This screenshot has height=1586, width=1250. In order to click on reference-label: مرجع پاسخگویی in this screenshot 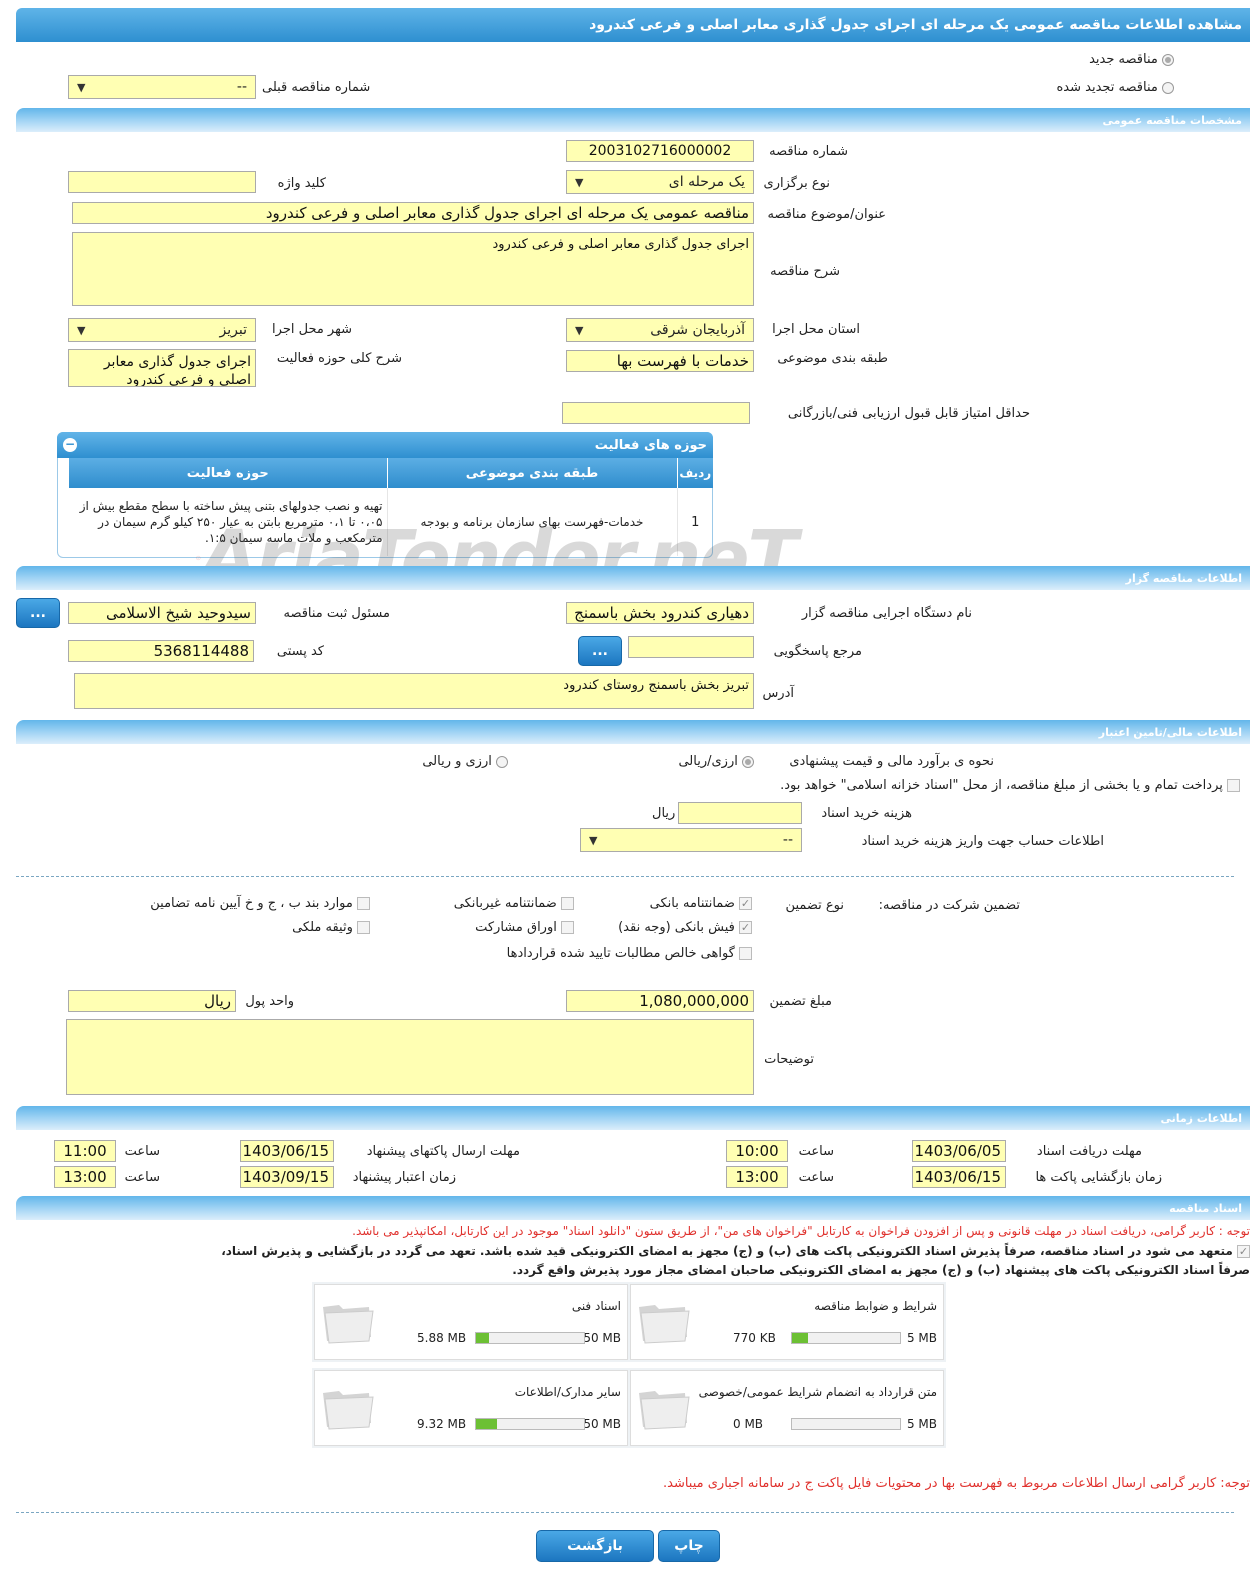, I will do `click(817, 651)`.